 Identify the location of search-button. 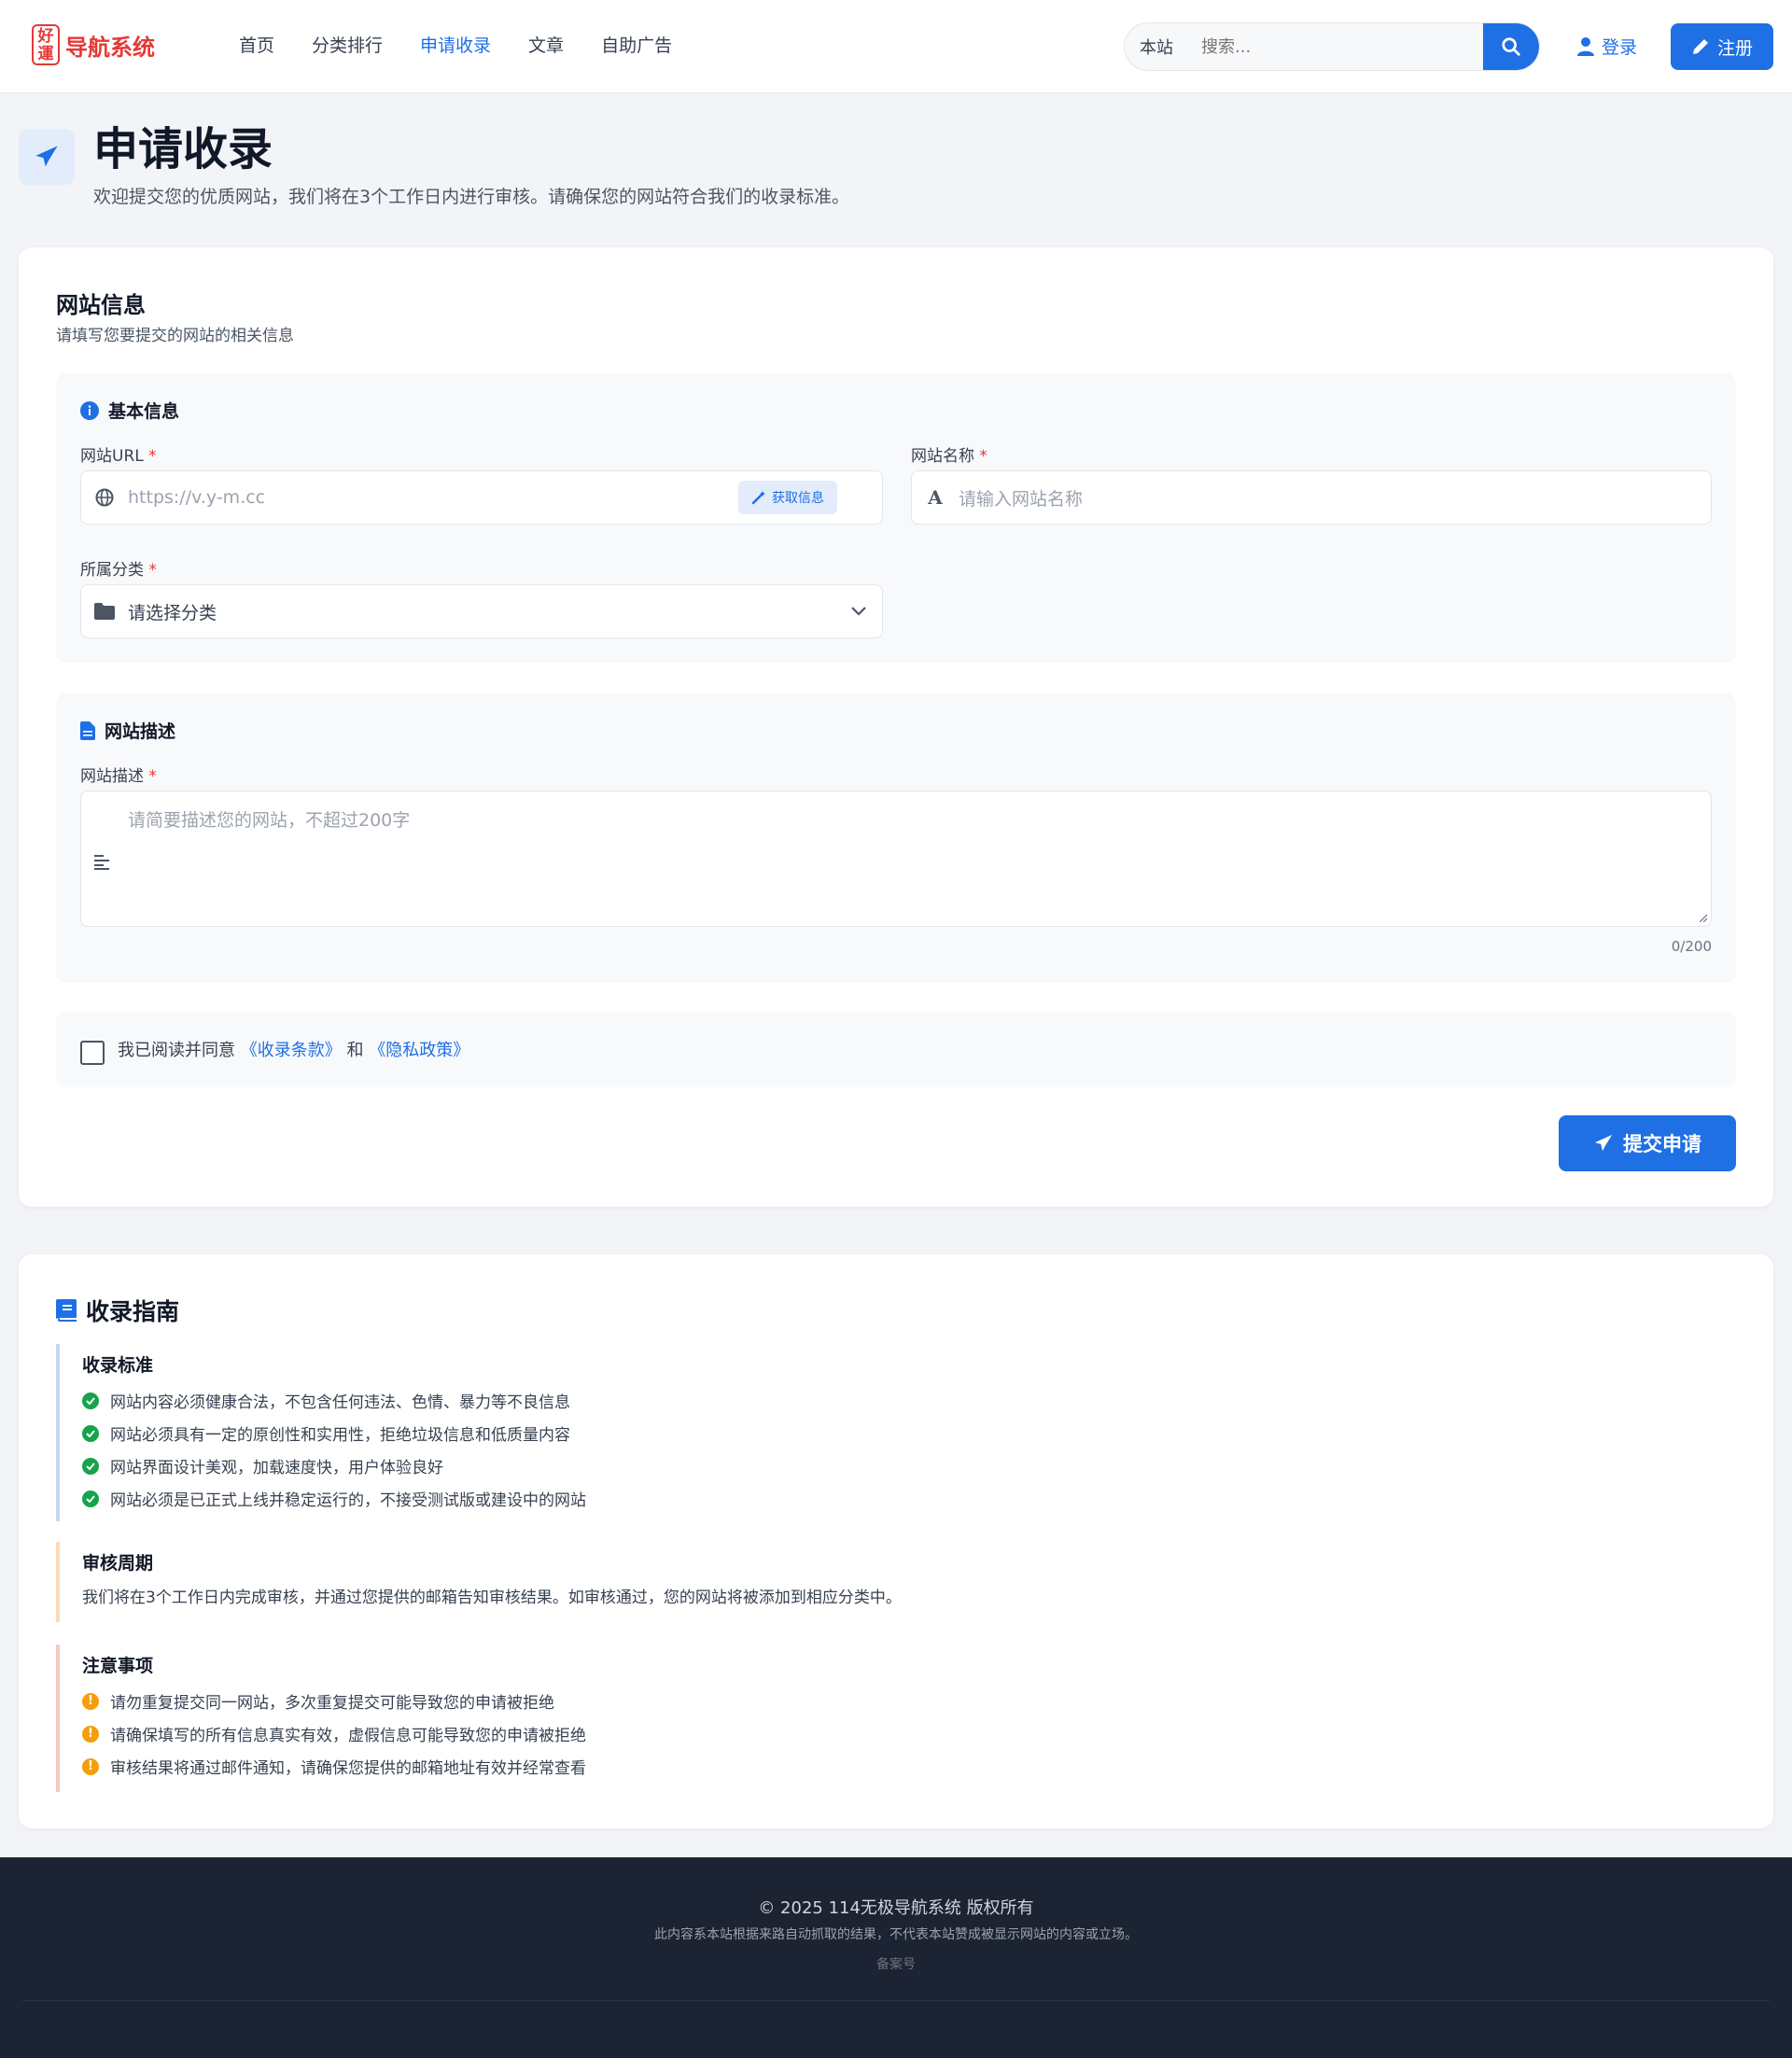
(1511, 46).